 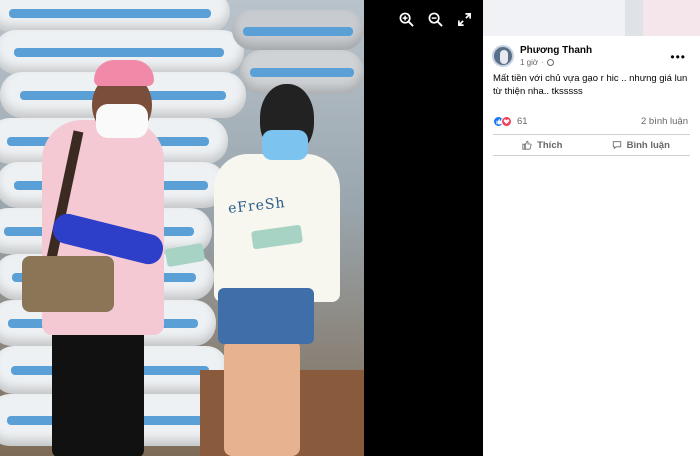 What do you see at coordinates (503, 56) in the screenshot?
I see `avatar` at bounding box center [503, 56].